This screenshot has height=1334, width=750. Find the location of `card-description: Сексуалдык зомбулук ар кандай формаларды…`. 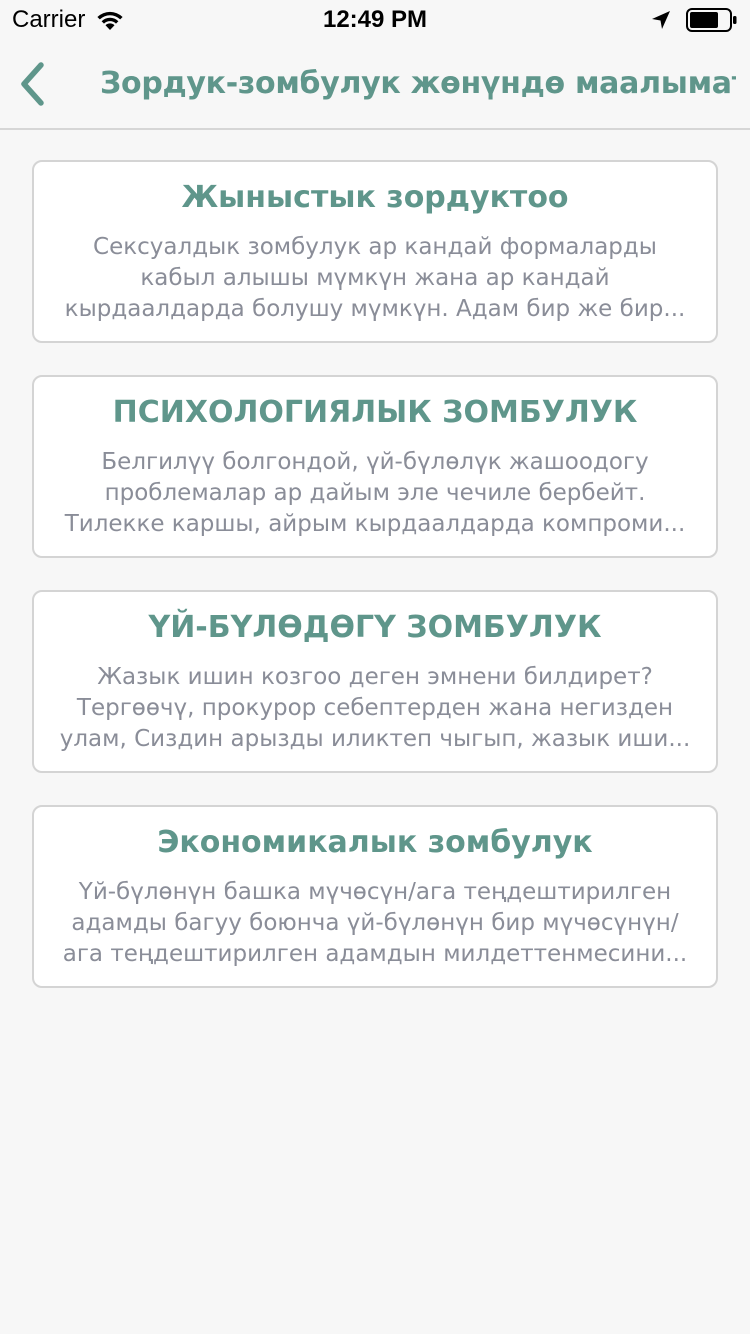

card-description: Сексуалдык зомбулук ар кандай формаларды… is located at coordinates (375, 278).